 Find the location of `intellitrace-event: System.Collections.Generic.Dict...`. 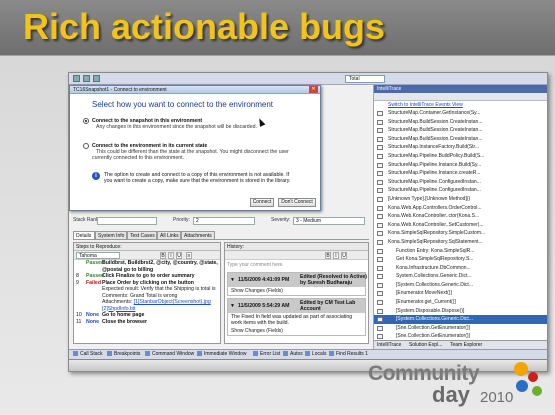

intellitrace-event: System.Collections.Generic.Dict... is located at coordinates (460, 276).